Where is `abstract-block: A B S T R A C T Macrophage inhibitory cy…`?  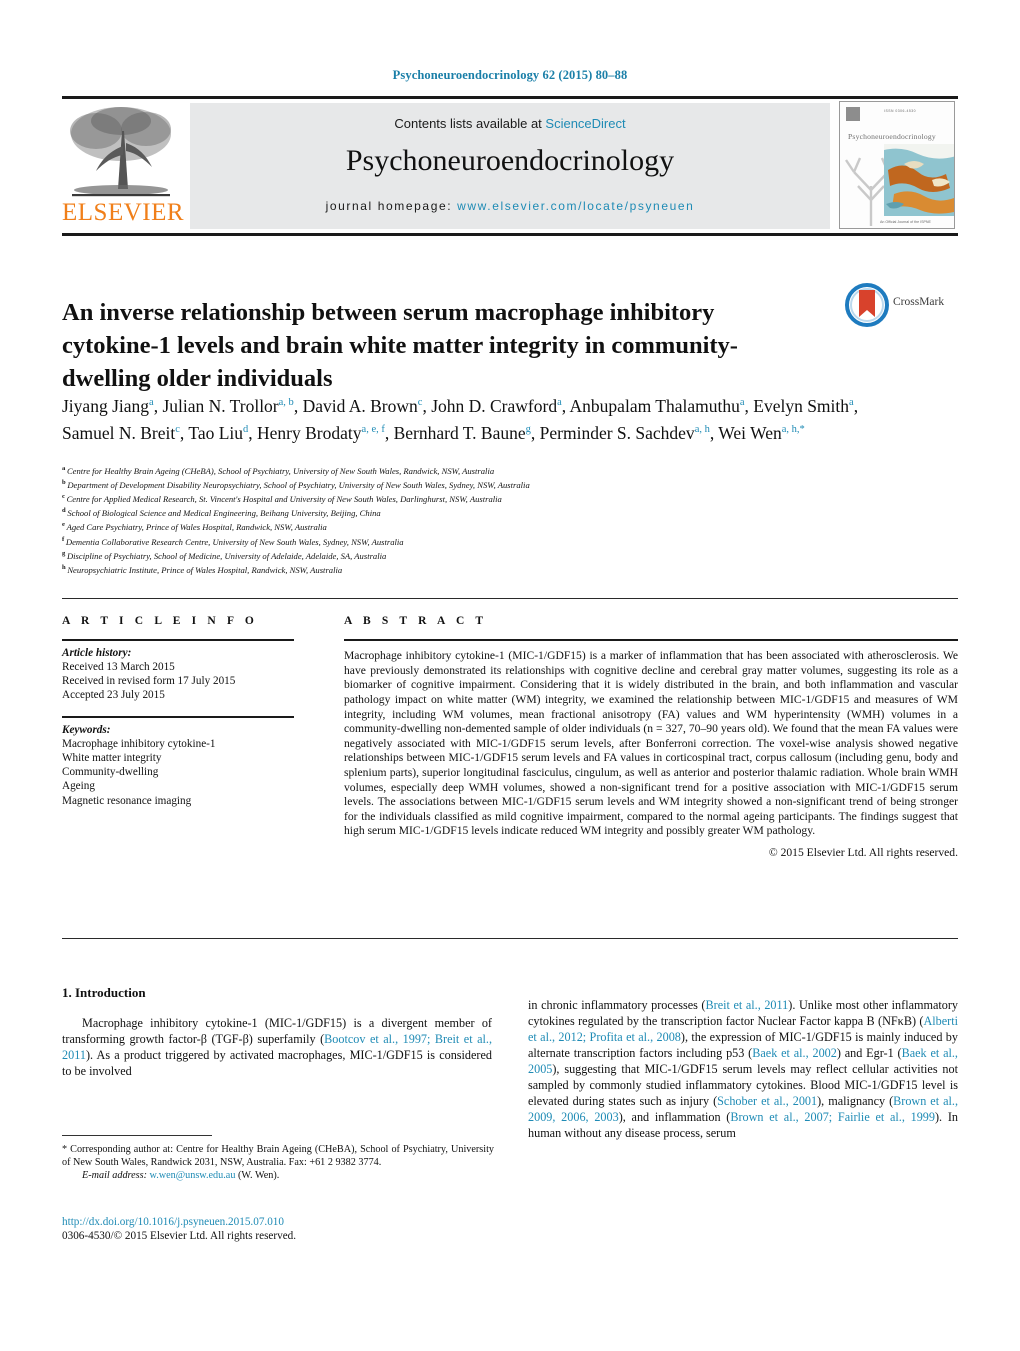
abstract-block: A B S T R A C T Macrophage inhibitory cy… is located at coordinates (651, 737).